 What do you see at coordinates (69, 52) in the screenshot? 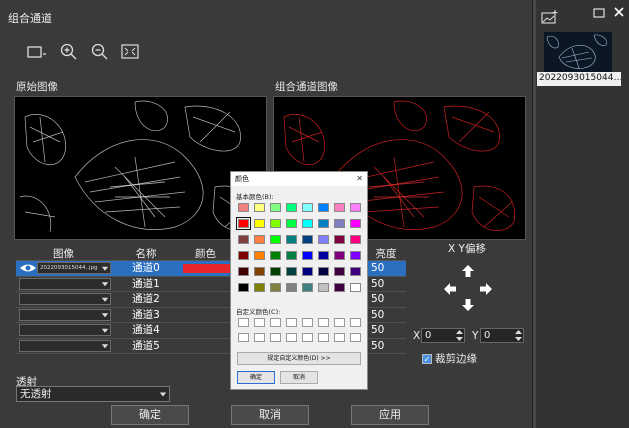
I see `zoom-in-icon` at bounding box center [69, 52].